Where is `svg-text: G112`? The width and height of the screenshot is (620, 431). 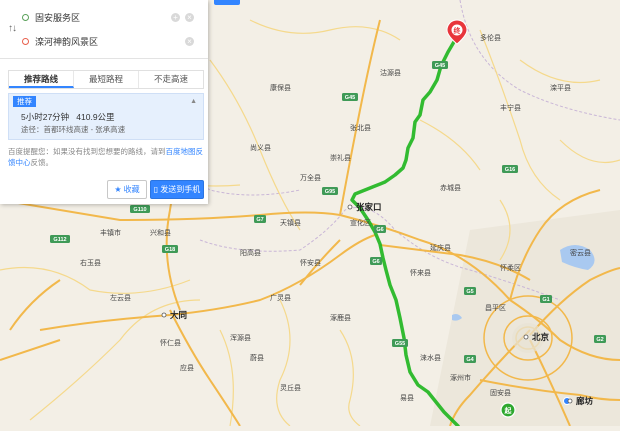
svg-text: G112 is located at coordinates (59, 240).